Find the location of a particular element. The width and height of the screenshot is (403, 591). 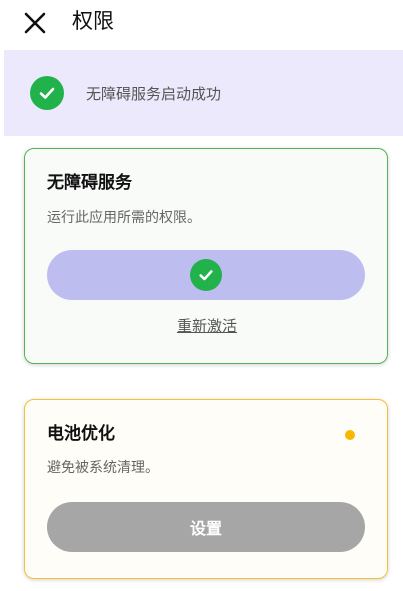

close-button is located at coordinates (35, 23).